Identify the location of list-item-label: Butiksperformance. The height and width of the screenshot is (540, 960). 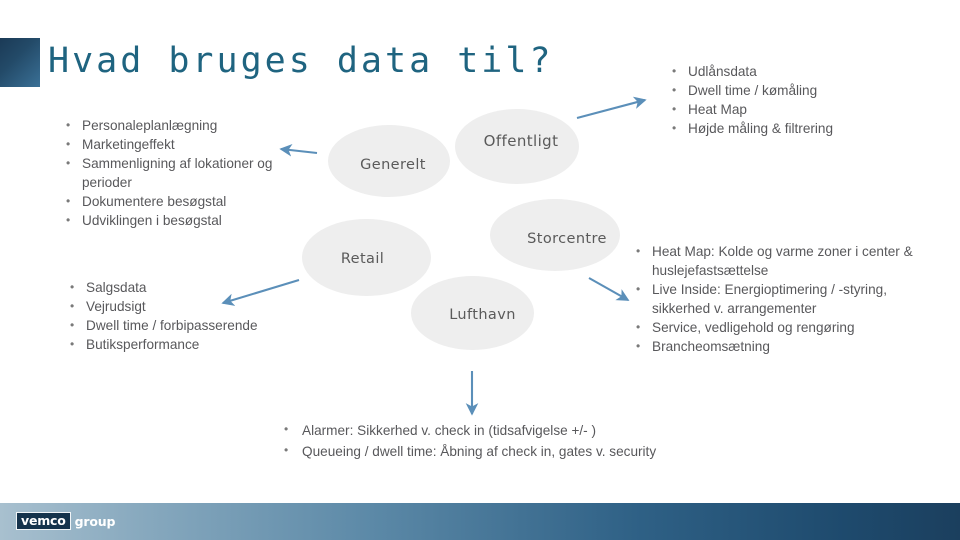
(143, 344).